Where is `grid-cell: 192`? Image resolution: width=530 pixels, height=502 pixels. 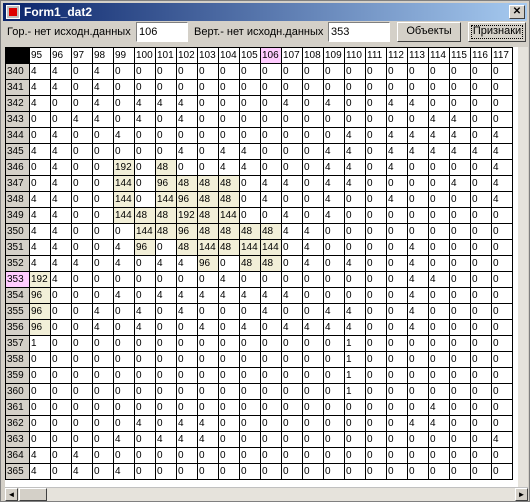
grid-cell: 192 is located at coordinates (40, 279).